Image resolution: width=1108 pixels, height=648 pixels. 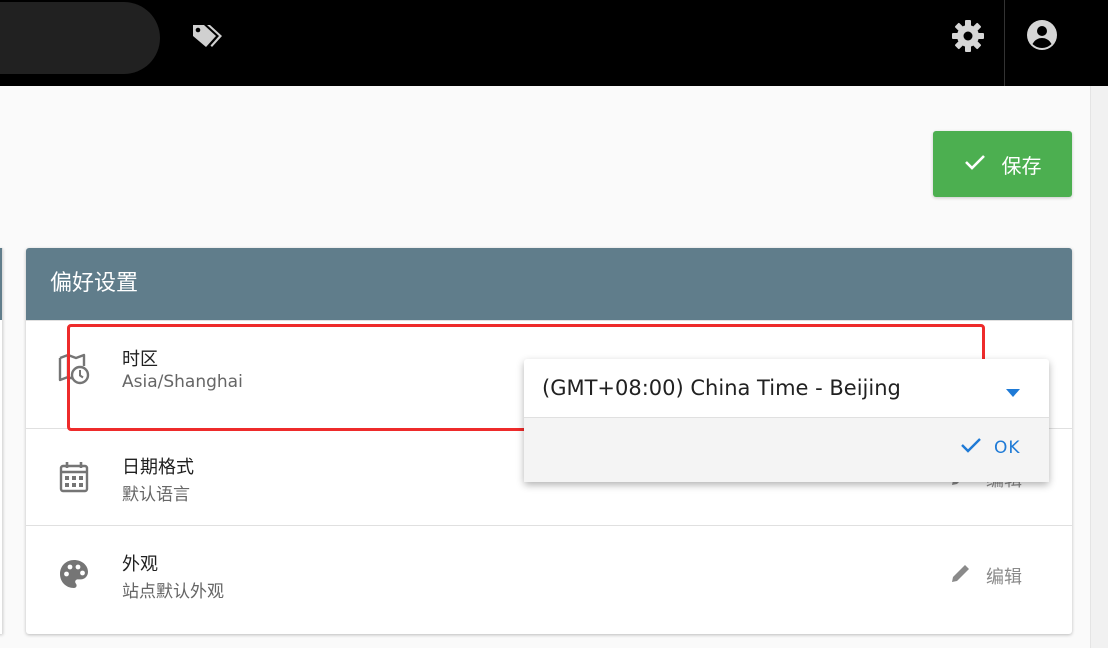 I want to click on dropdown-actions: OK, so click(x=786, y=450).